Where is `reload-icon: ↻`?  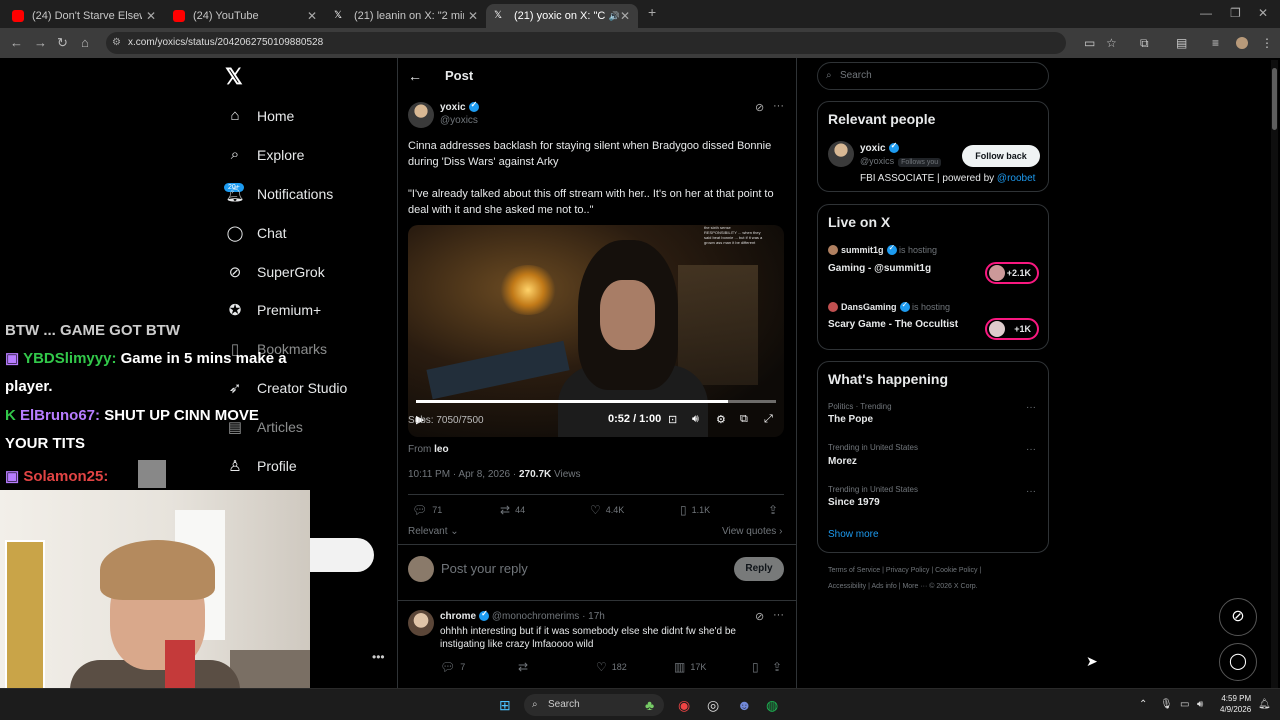 reload-icon: ↻ is located at coordinates (62, 43).